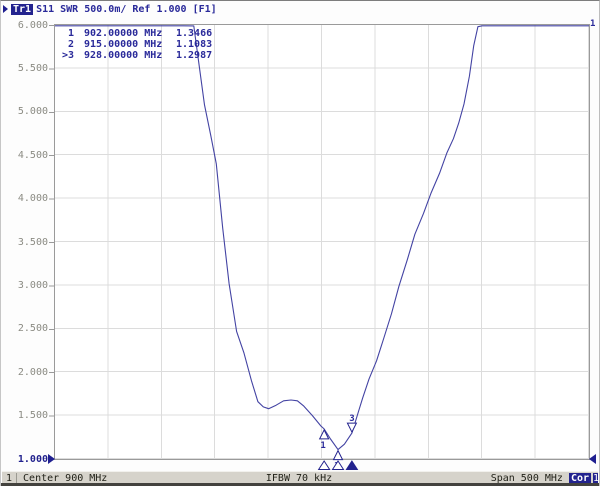 This screenshot has height=487, width=600. I want to click on trace-number-label: 1, so click(593, 24).